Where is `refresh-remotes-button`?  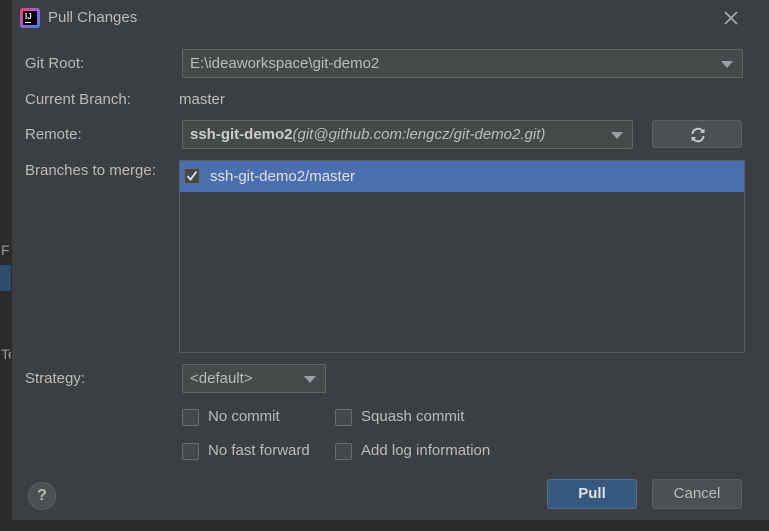
refresh-remotes-button is located at coordinates (697, 134).